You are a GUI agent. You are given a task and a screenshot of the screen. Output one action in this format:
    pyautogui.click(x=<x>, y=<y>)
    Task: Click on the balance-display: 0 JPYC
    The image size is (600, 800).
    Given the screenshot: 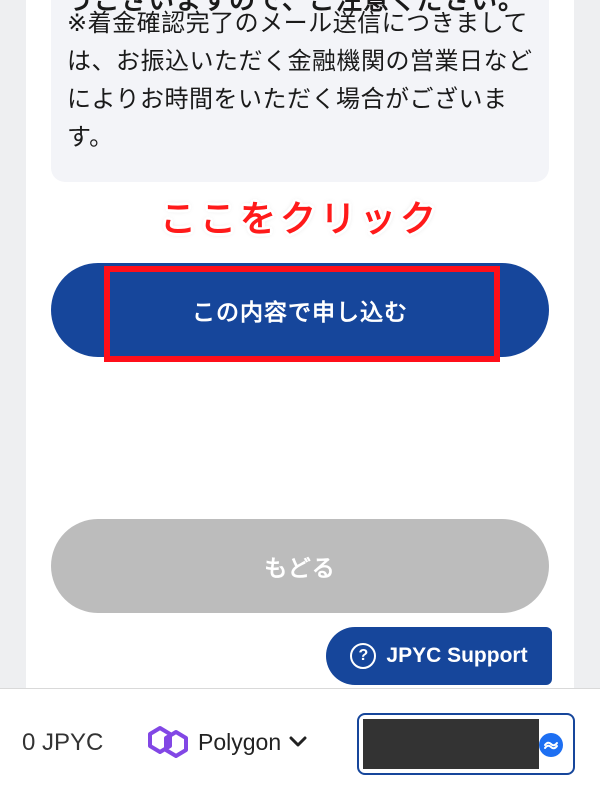 What is the action you would take?
    pyautogui.click(x=63, y=742)
    